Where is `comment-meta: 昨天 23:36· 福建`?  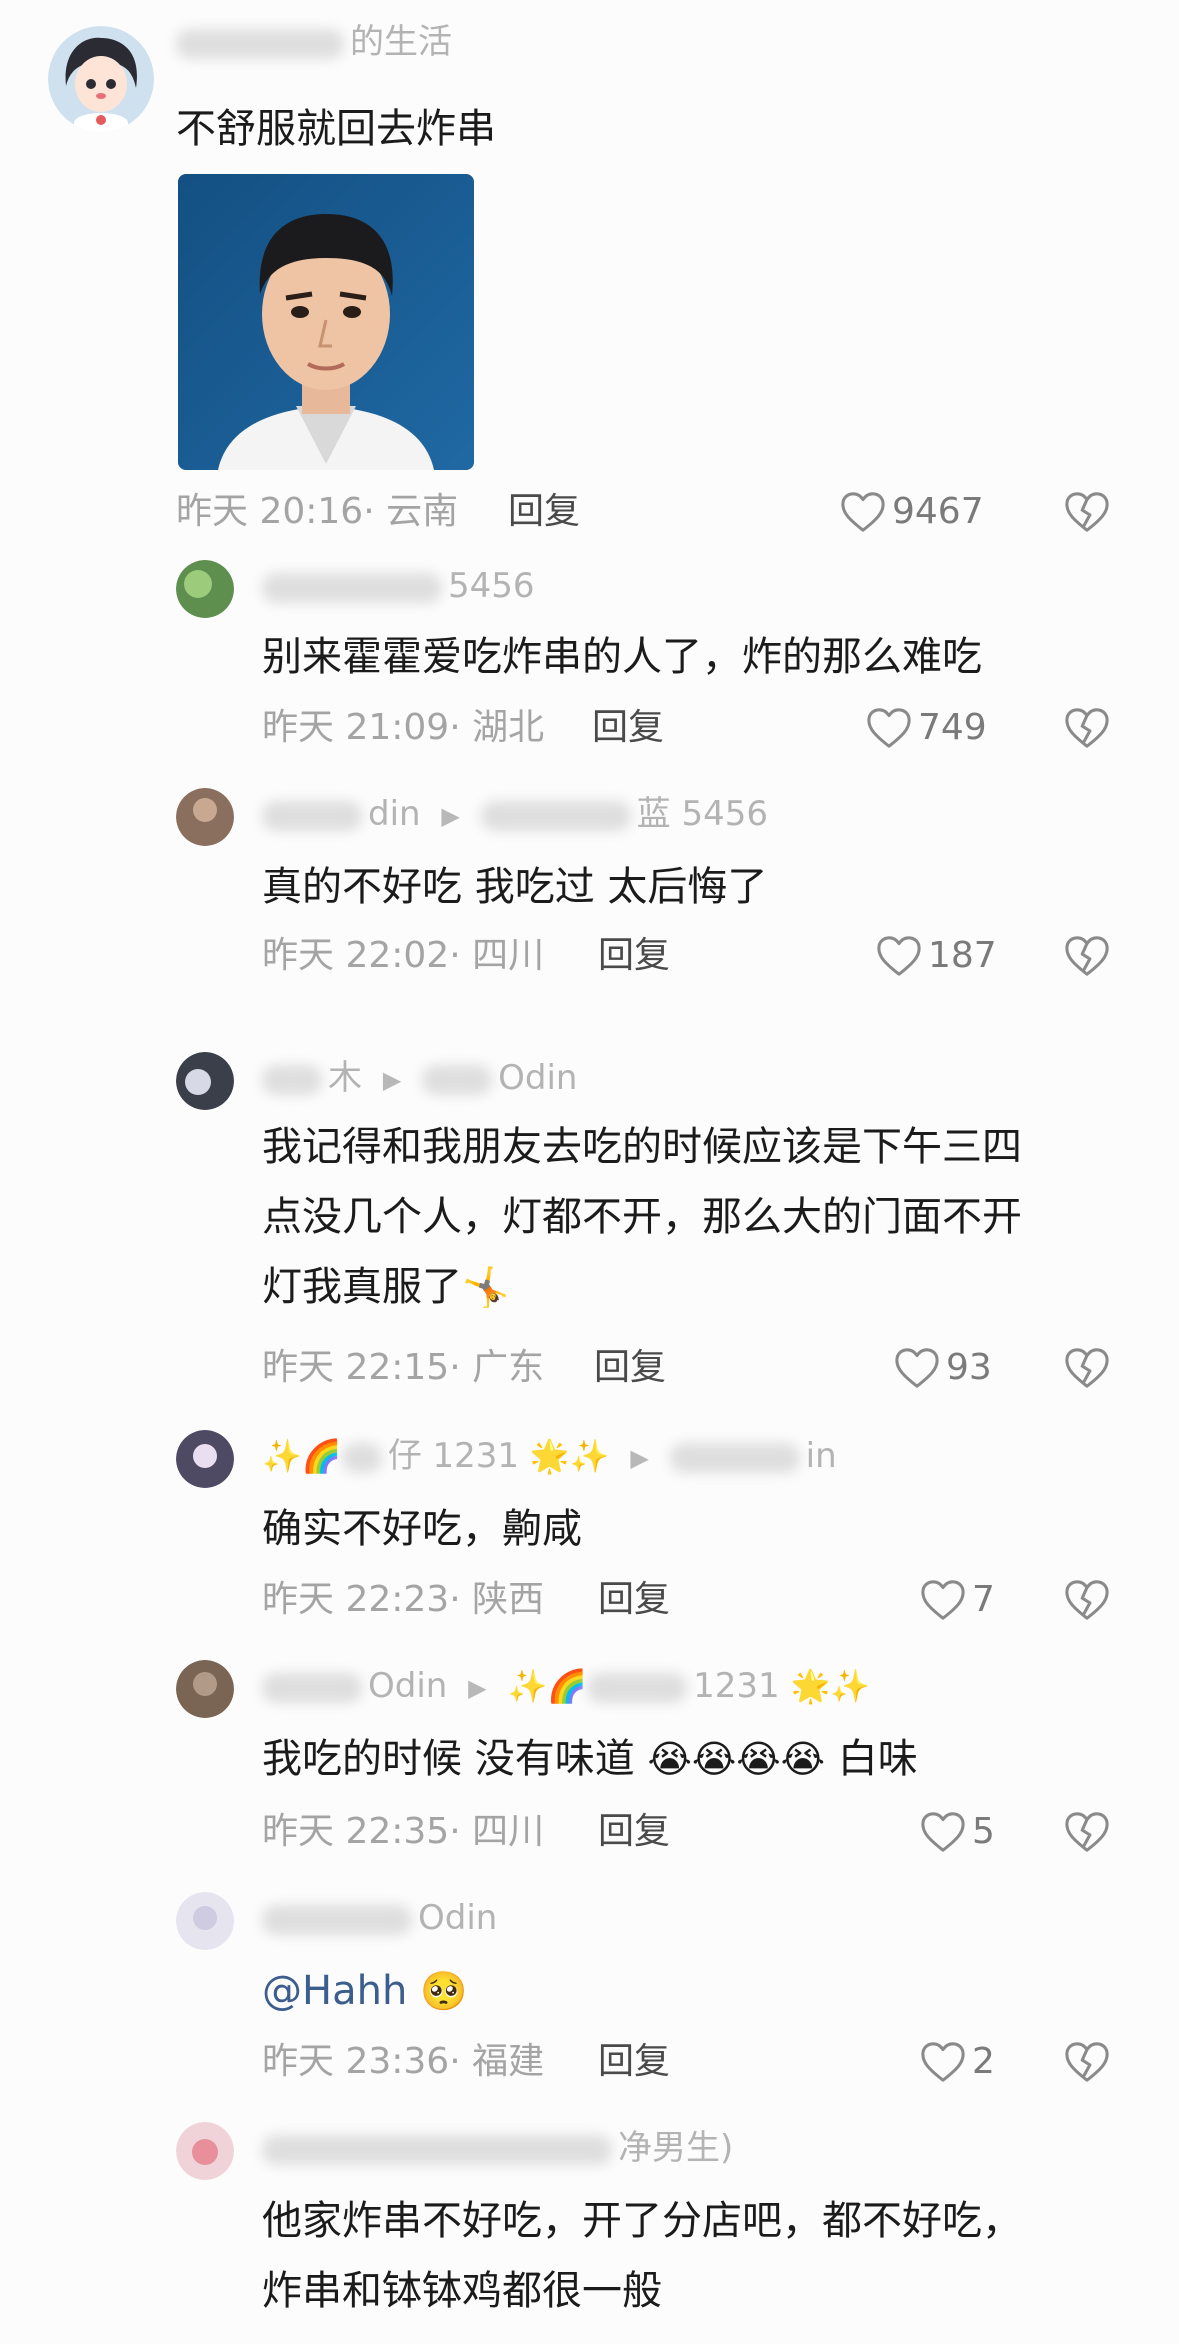 comment-meta: 昨天 23:36· 福建 is located at coordinates (403, 2061).